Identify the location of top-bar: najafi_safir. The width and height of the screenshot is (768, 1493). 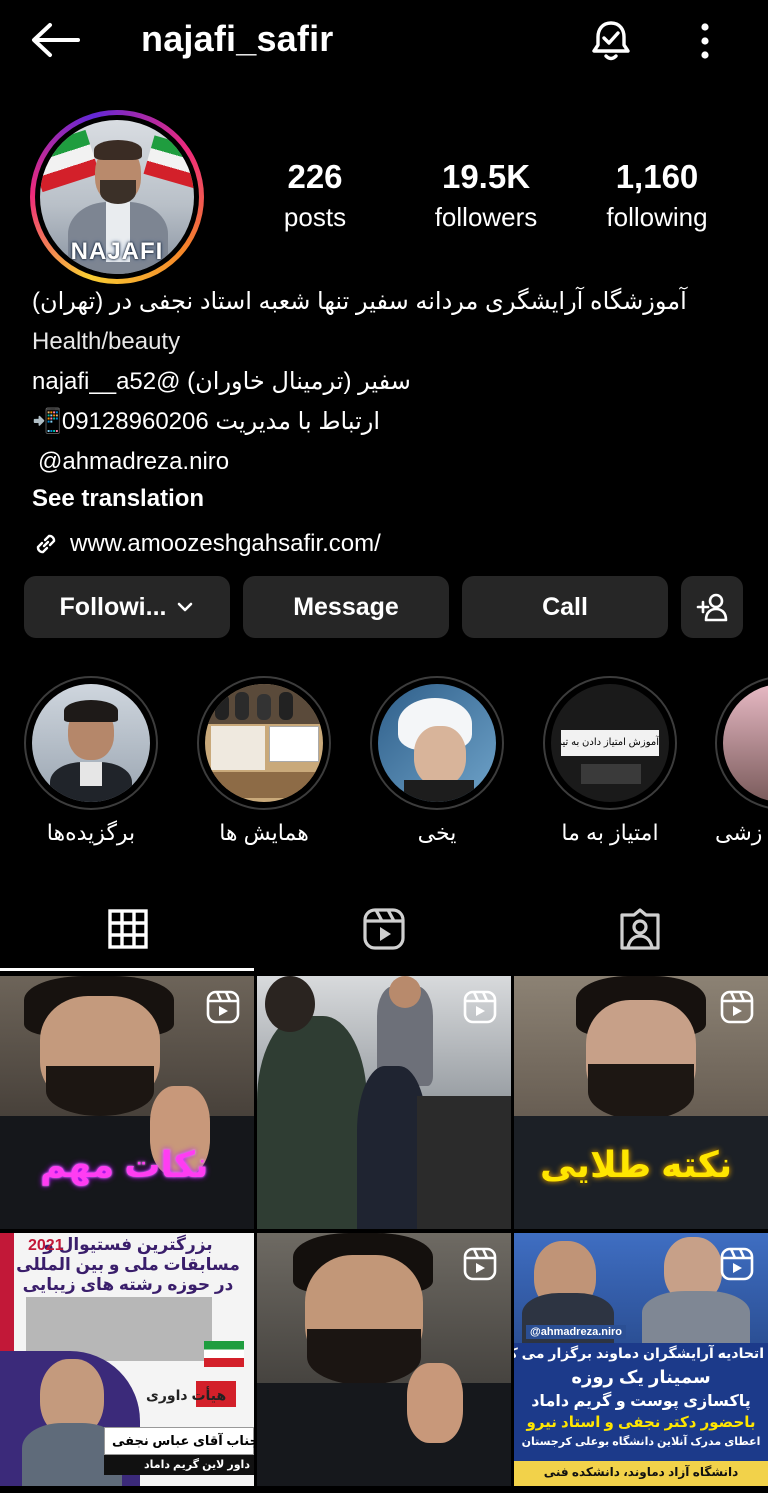
(384, 41).